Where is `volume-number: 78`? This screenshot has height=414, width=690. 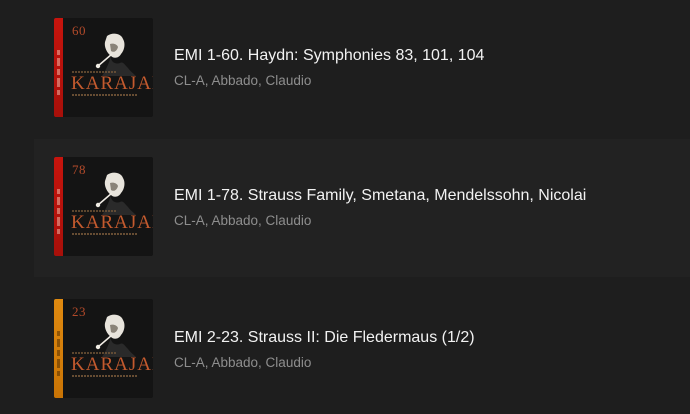 volume-number: 78 is located at coordinates (79, 169).